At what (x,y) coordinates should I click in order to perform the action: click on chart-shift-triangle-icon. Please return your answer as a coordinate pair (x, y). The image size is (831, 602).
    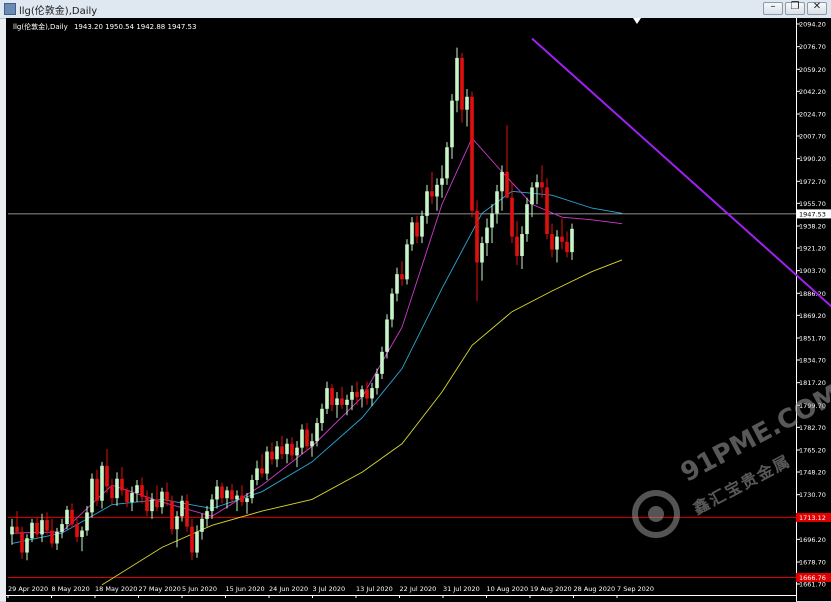
    Looking at the image, I should click on (637, 21).